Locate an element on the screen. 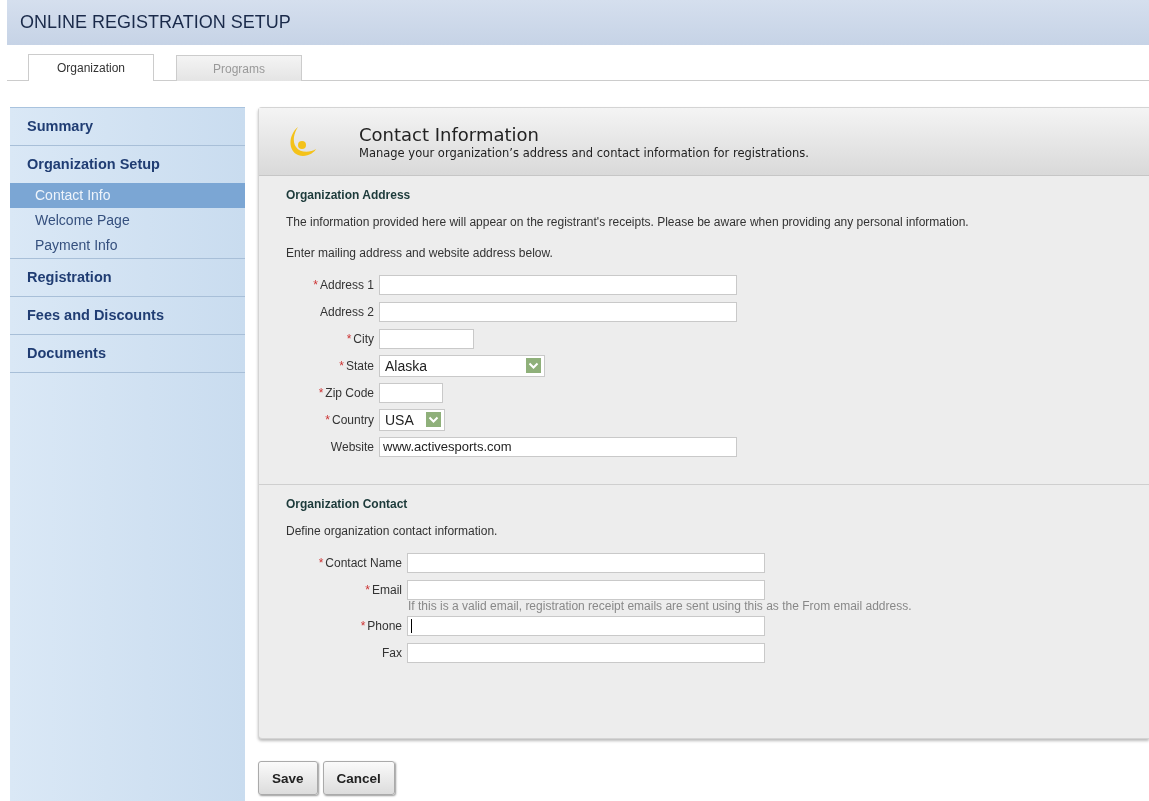 The width and height of the screenshot is (1149, 801). instruction-text: Define organization contact information. is located at coordinates (392, 531).